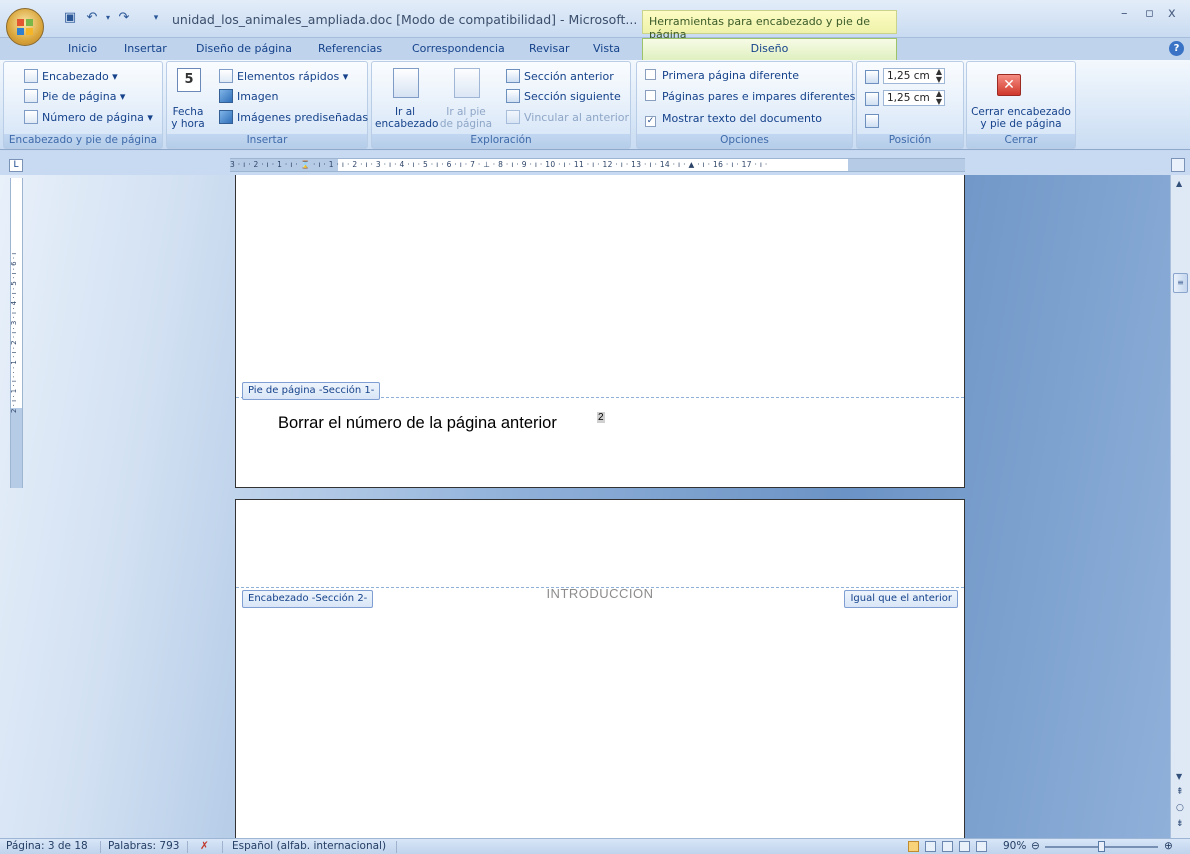 This screenshot has height=854, width=1190. I want to click on pie-de-pagina-button: Pie de página ▾, so click(74, 96).